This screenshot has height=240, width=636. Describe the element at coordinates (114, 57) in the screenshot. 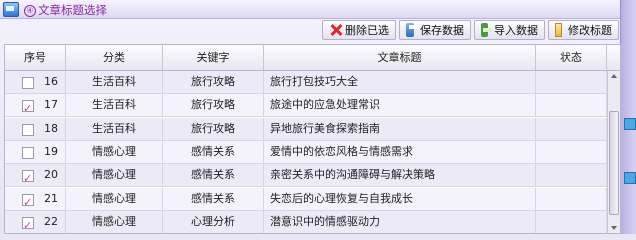

I see `column-header-category: 分类` at that location.